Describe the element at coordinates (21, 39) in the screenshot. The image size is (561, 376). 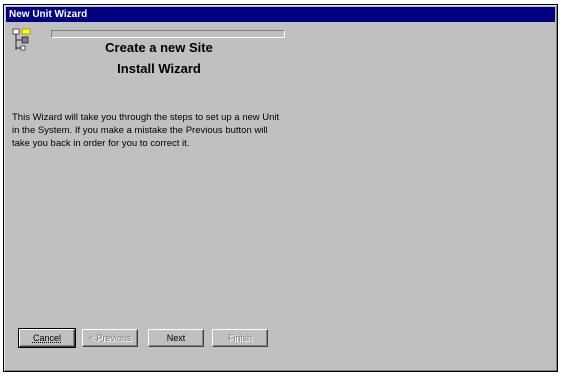
I see `tree-structure-icon` at that location.